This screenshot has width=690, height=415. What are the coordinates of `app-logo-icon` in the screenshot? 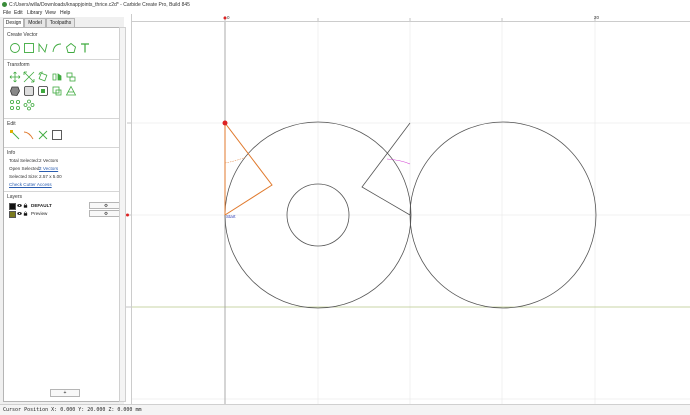 It's located at (4, 4).